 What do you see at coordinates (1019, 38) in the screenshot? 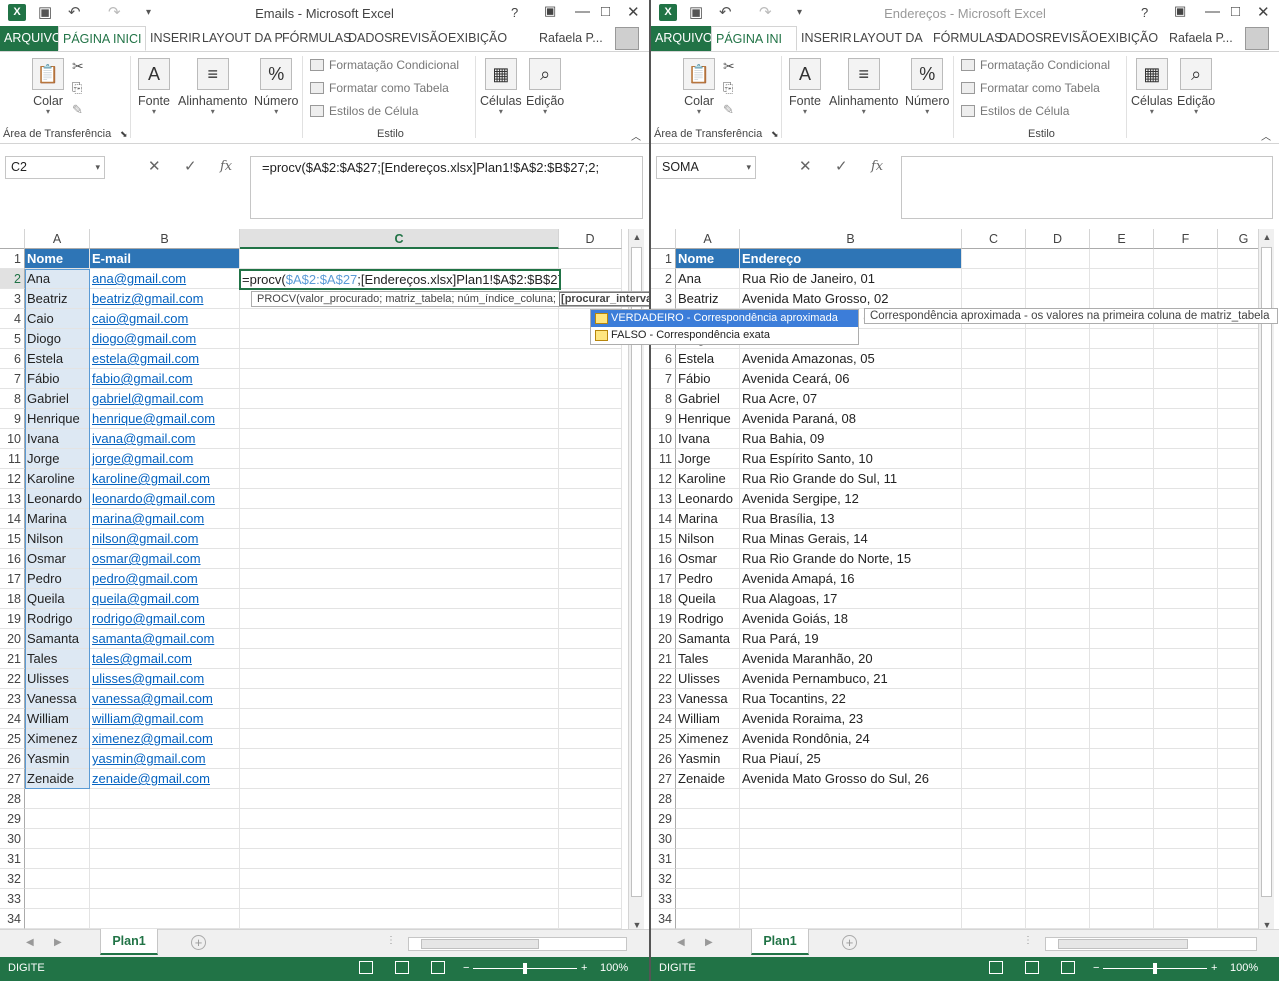
I see `tab-5: DADOS` at bounding box center [1019, 38].